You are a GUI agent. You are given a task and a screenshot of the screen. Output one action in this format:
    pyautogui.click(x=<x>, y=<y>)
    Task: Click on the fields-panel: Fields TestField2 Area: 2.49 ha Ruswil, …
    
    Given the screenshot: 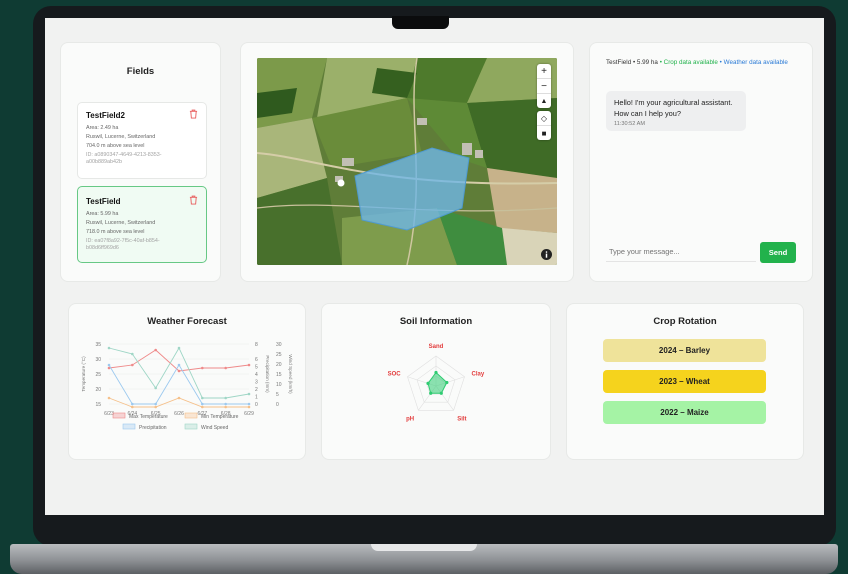 What is the action you would take?
    pyautogui.click(x=140, y=162)
    